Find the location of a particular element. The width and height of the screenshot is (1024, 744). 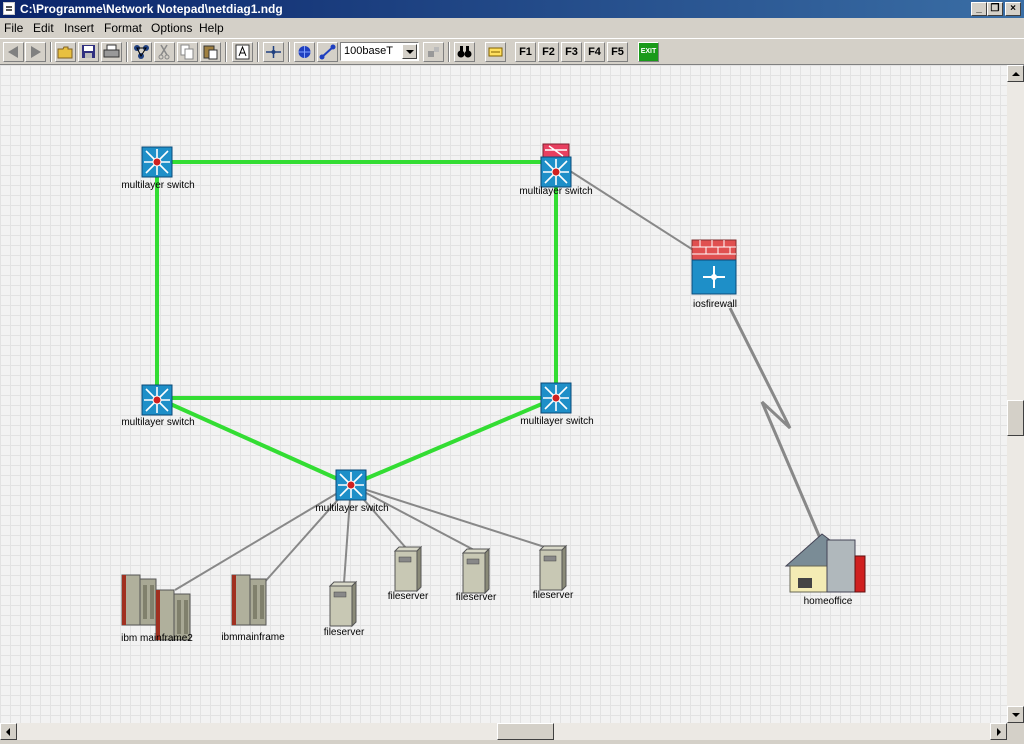

scrollbar-corner is located at coordinates (1015, 731).